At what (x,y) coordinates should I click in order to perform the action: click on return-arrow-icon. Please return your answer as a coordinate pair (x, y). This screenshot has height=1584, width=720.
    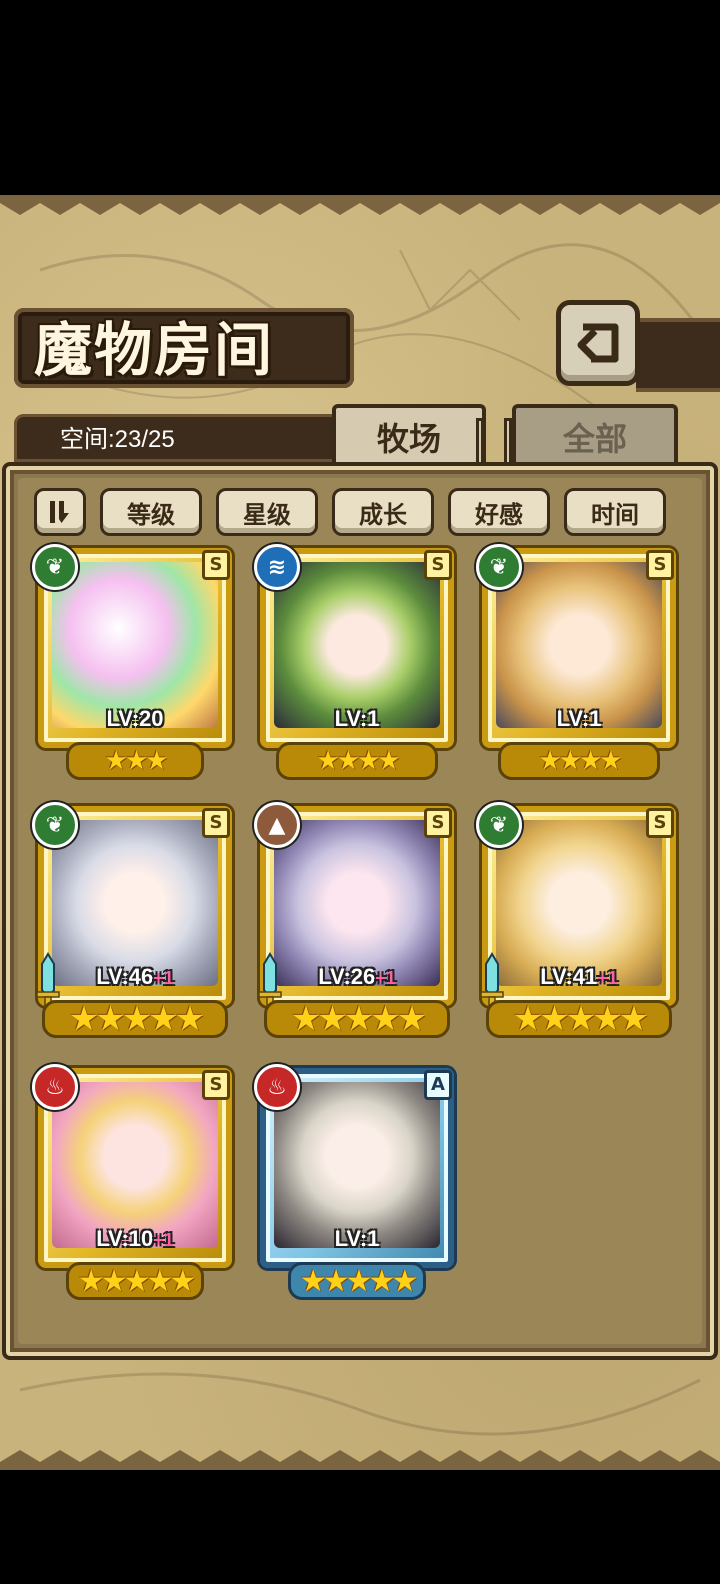
    Looking at the image, I should click on (598, 343).